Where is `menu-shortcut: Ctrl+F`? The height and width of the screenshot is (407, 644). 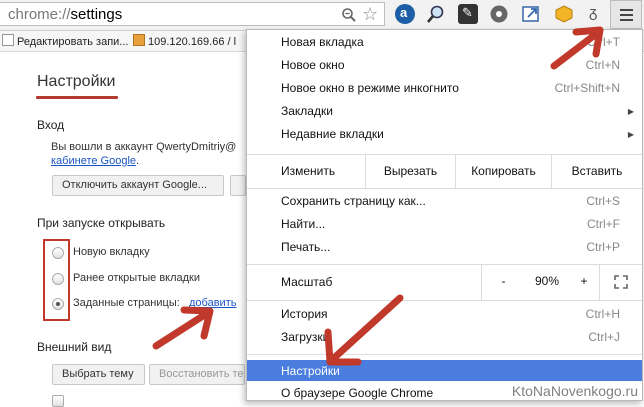
menu-shortcut: Ctrl+F is located at coordinates (603, 224).